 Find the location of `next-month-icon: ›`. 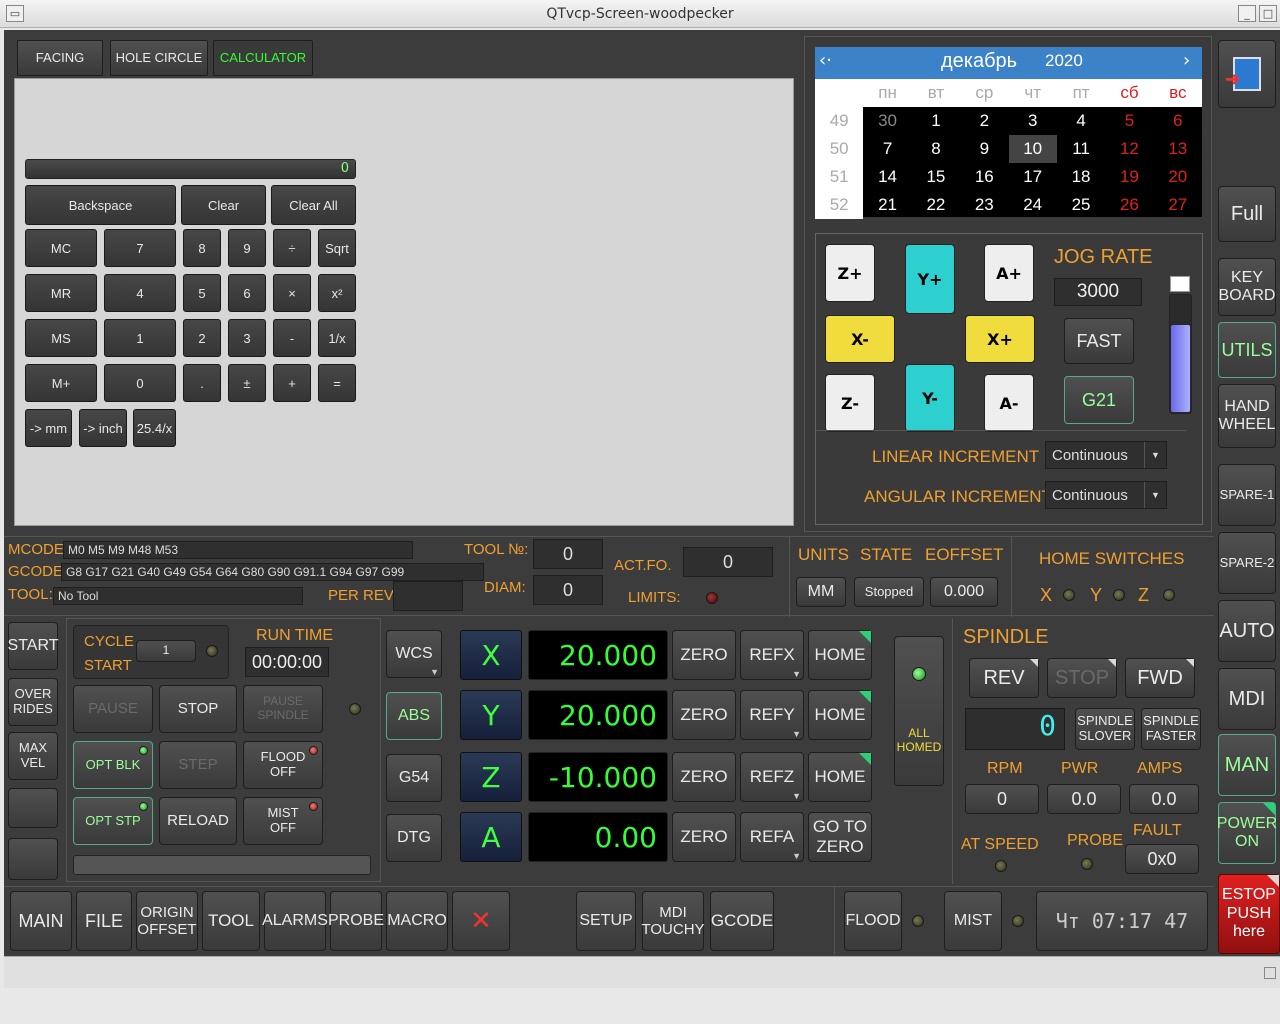

next-month-icon: › is located at coordinates (1186, 60).